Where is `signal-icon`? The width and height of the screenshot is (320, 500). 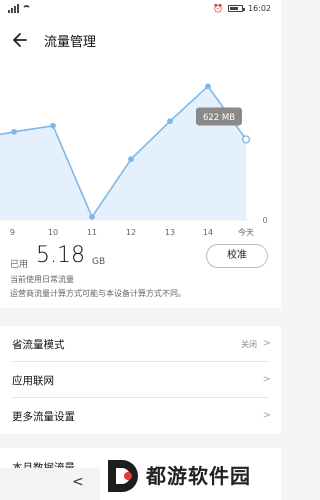 signal-icon is located at coordinates (13, 8).